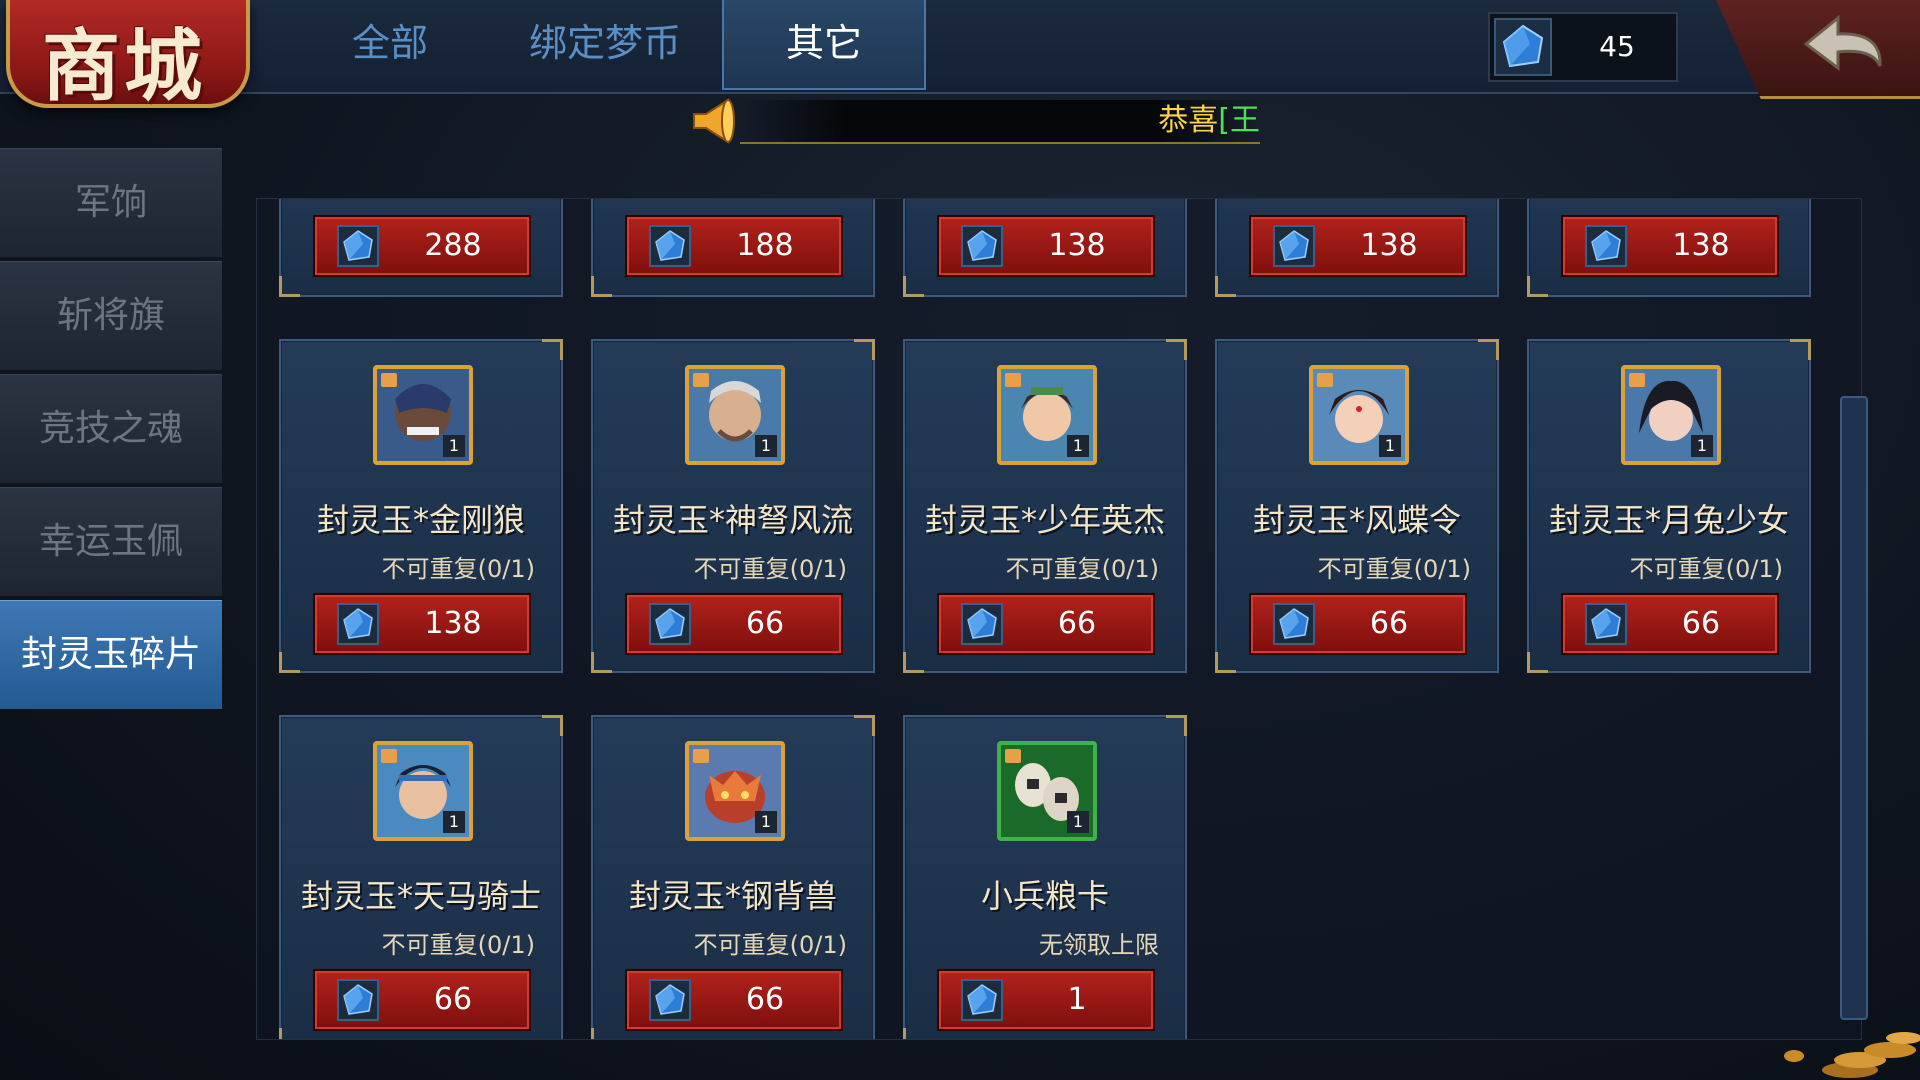 The height and width of the screenshot is (1080, 1920). I want to click on item-name: 封灵玉*月兔少女, so click(1668, 520).